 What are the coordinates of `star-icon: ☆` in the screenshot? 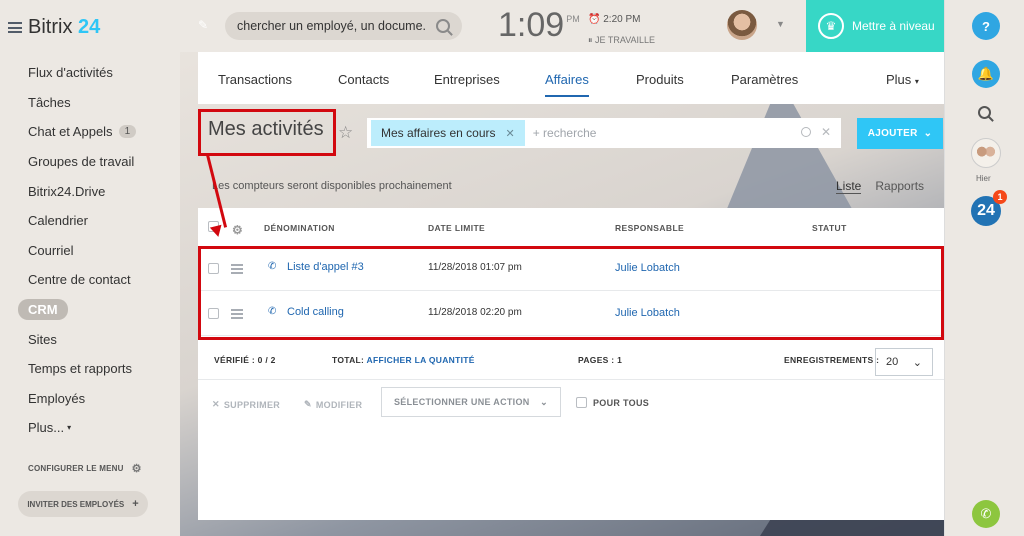 It's located at (345, 133).